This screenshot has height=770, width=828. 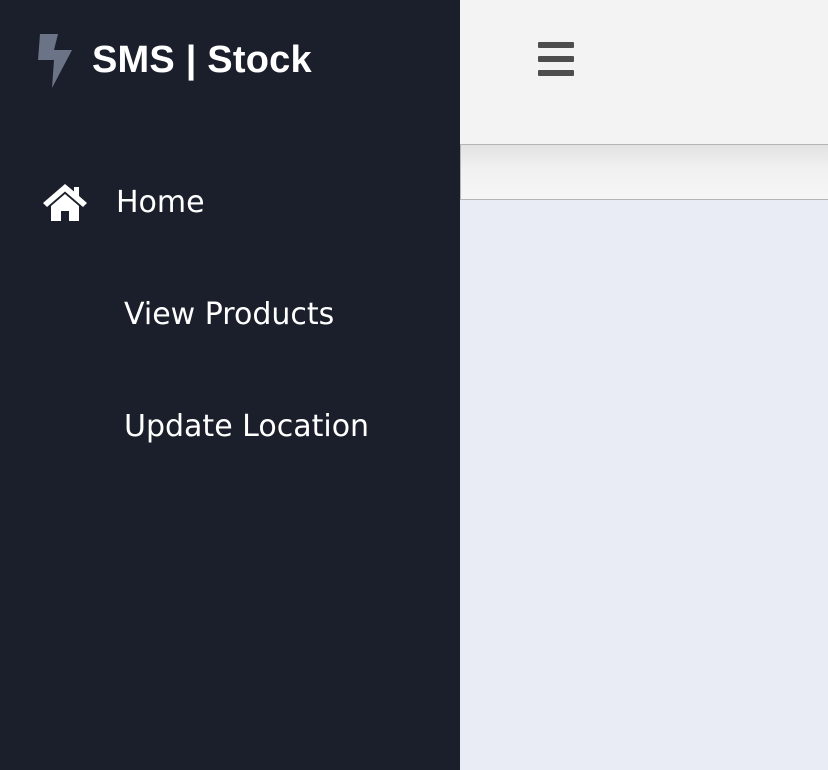 What do you see at coordinates (160, 202) in the screenshot?
I see `sidebar-item-label: Home` at bounding box center [160, 202].